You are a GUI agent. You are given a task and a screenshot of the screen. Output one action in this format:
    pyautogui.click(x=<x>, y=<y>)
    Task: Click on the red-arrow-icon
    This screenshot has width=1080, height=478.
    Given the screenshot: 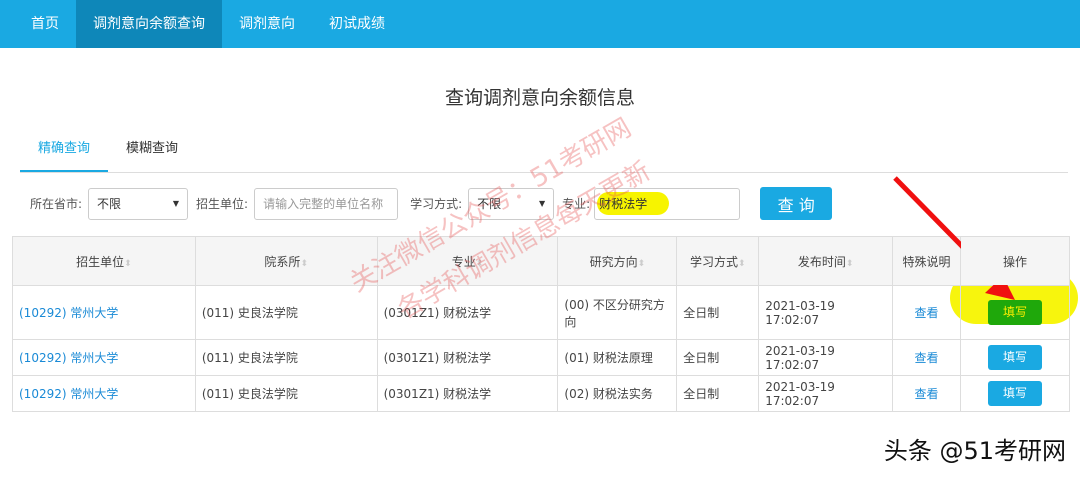 What is the action you would take?
    pyautogui.click(x=954, y=238)
    